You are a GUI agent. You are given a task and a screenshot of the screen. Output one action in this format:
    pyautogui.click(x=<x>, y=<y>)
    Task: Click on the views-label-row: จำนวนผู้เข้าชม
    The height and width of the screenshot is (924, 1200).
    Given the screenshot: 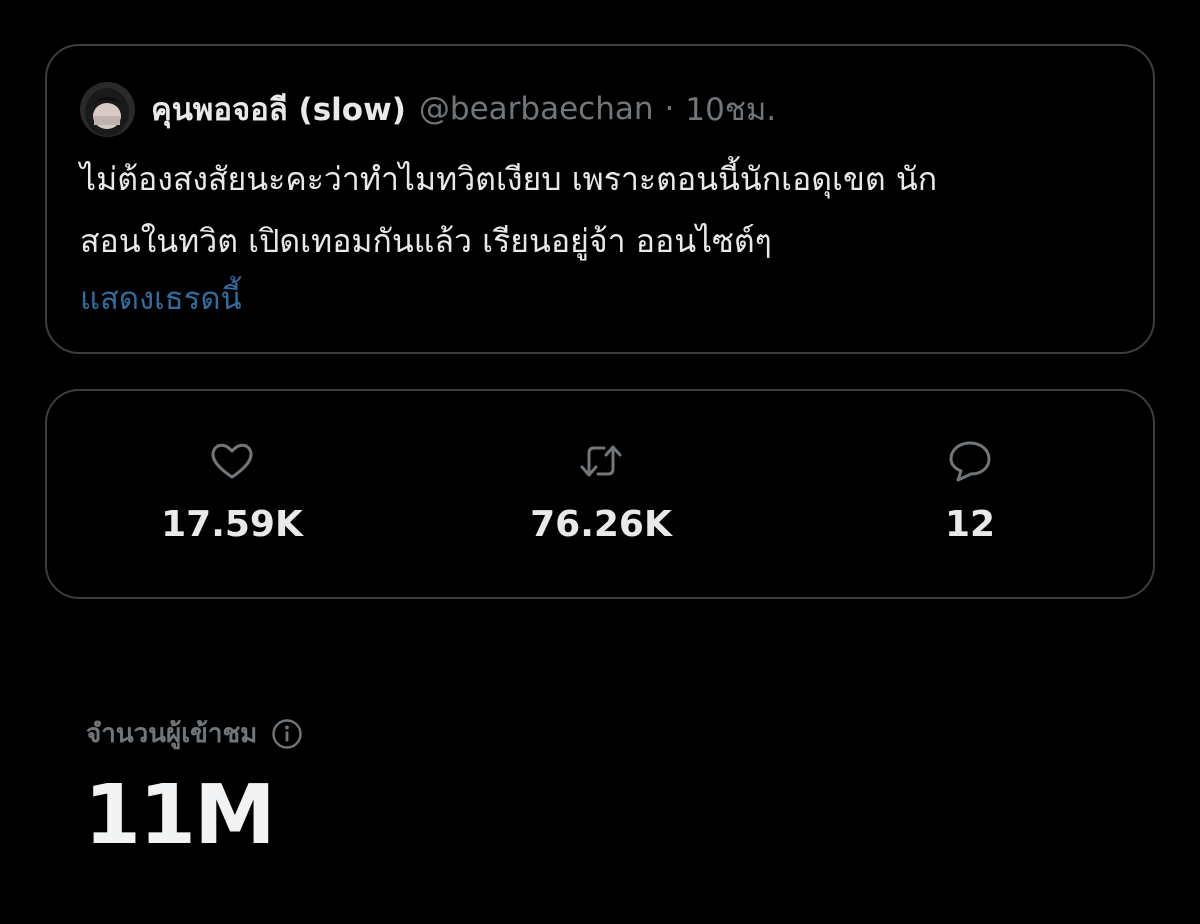 What is the action you would take?
    pyautogui.click(x=194, y=733)
    